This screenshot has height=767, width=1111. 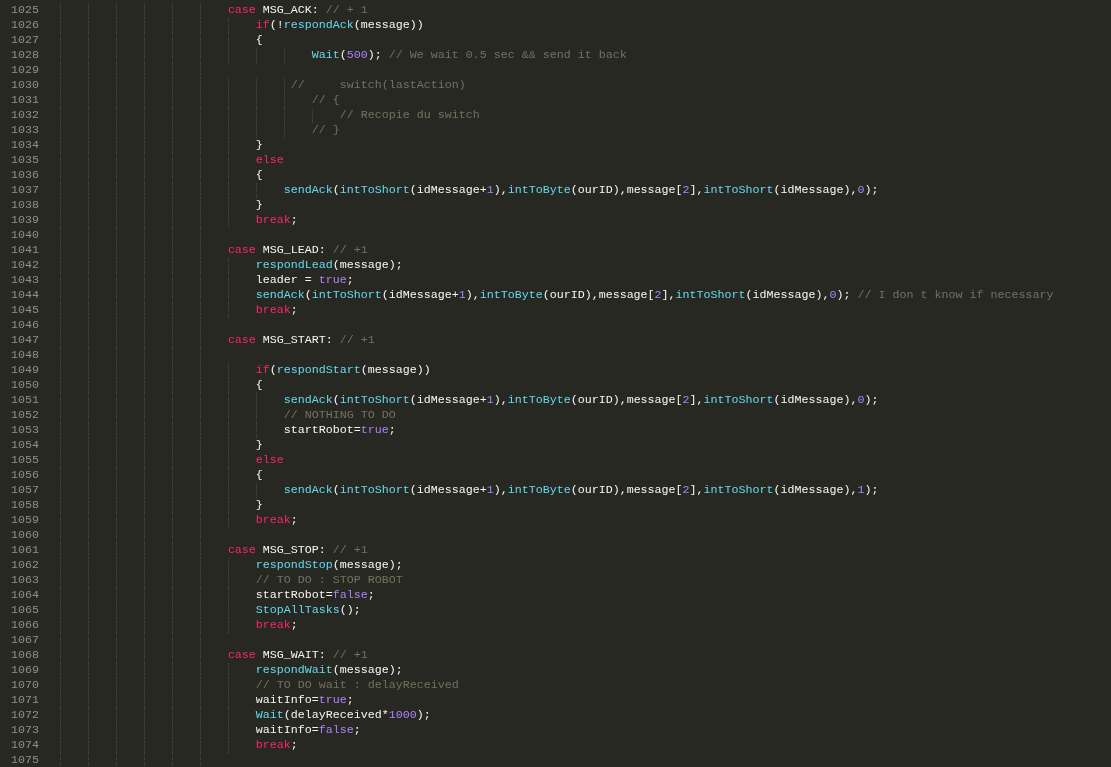 I want to click on line-number: 1045, so click(x=25, y=310).